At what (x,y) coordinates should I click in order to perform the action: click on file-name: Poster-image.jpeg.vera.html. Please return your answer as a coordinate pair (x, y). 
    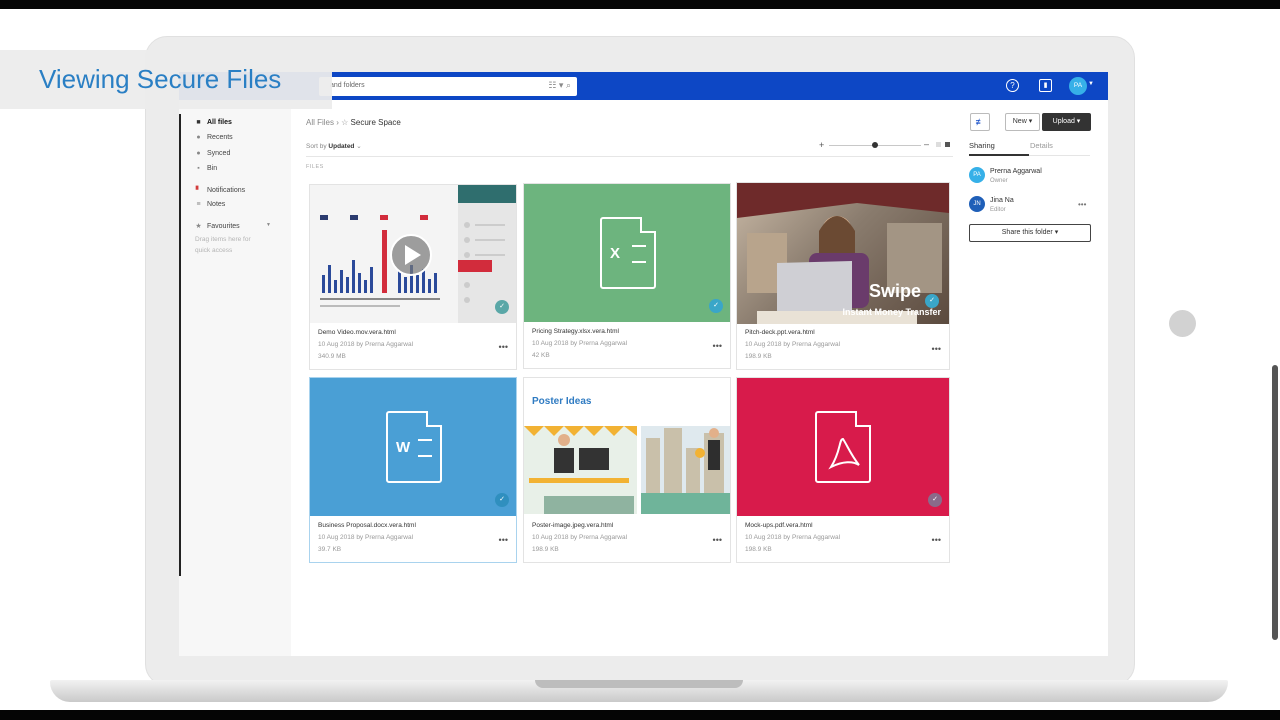
    Looking at the image, I should click on (573, 525).